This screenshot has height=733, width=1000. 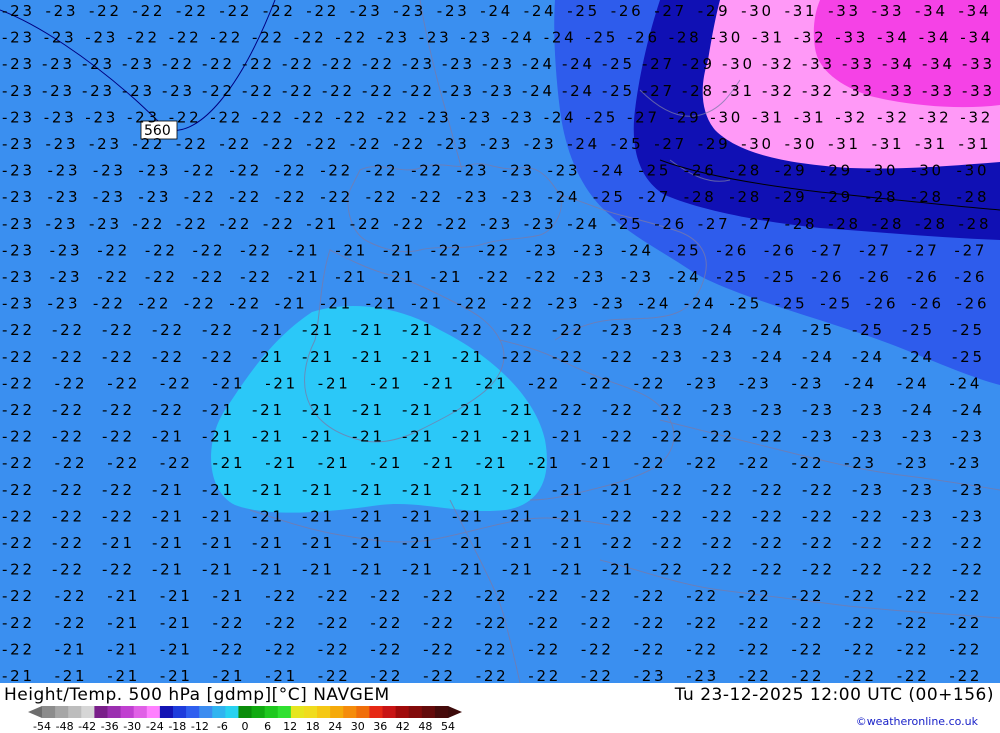 What do you see at coordinates (834, 695) in the screenshot?
I see `valid-time: Tu 23-12-2025 12:00 UTC (00+156)` at bounding box center [834, 695].